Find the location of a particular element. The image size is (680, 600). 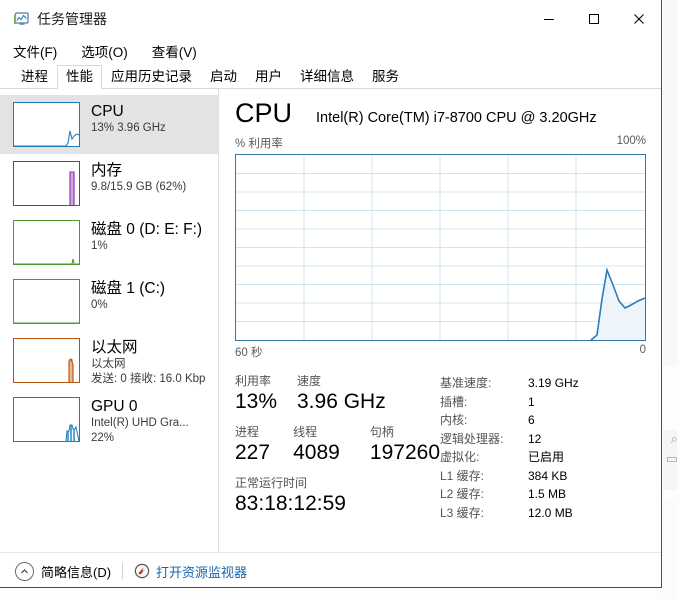

sidebar-subtitle: 0% is located at coordinates (99, 305).